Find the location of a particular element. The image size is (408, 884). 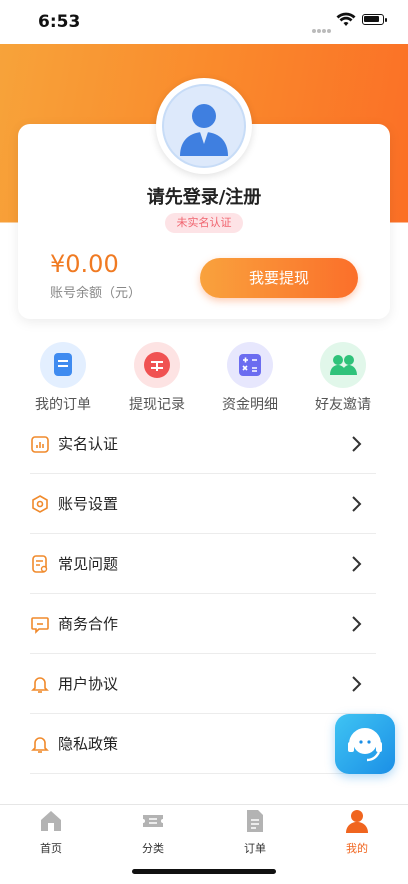

menu-item-real-name-verification: 实名认证 is located at coordinates (203, 444).